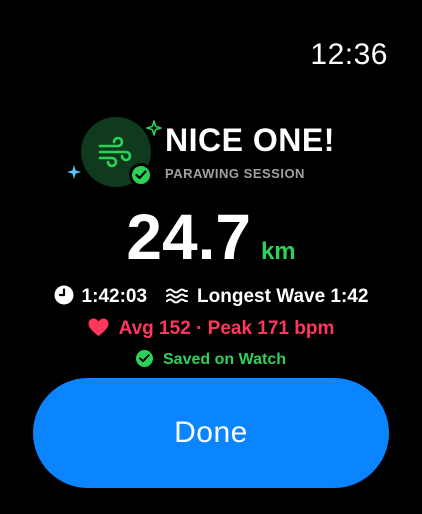 This screenshot has width=422, height=514. What do you see at coordinates (114, 296) in the screenshot?
I see `duration-value: 1:42:03` at bounding box center [114, 296].